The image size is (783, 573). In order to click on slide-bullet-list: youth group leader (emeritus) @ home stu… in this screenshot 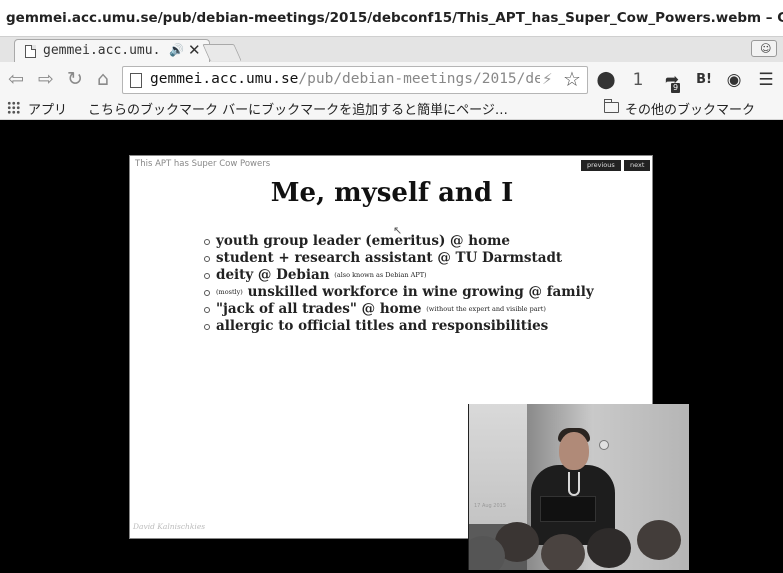, I will do `click(398, 284)`.